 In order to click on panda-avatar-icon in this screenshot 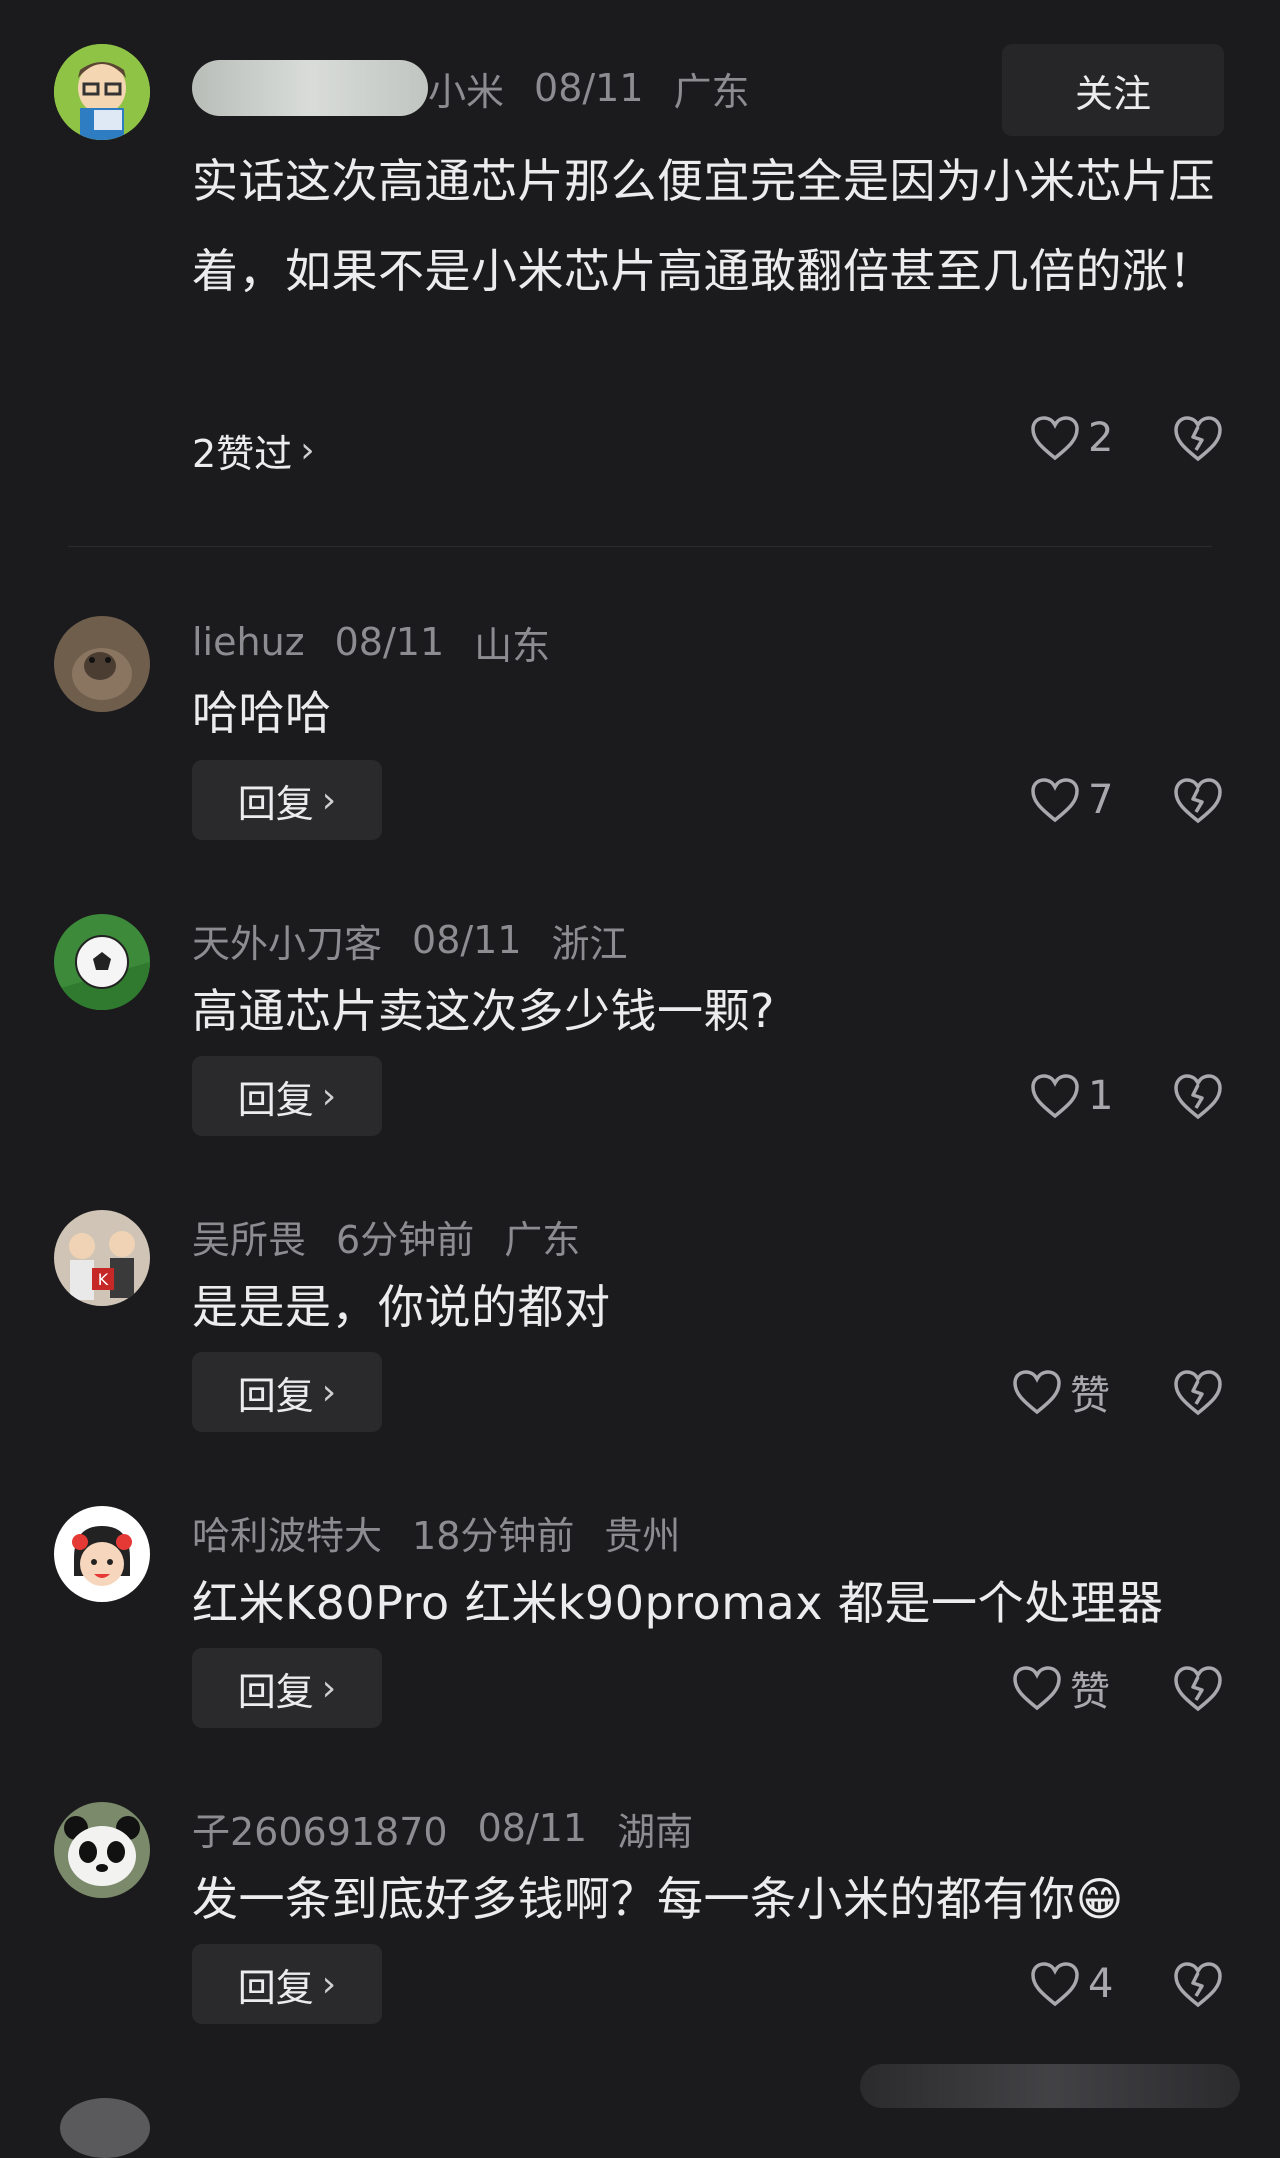, I will do `click(102, 1850)`.